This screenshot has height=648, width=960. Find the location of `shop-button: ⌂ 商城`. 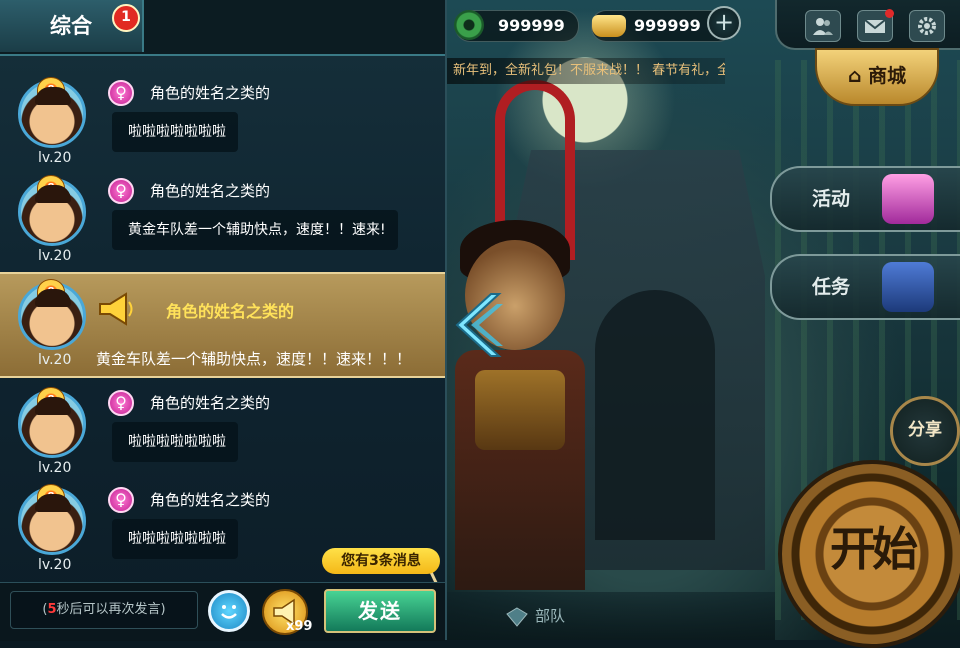

shop-button: ⌂ 商城 is located at coordinates (877, 77).